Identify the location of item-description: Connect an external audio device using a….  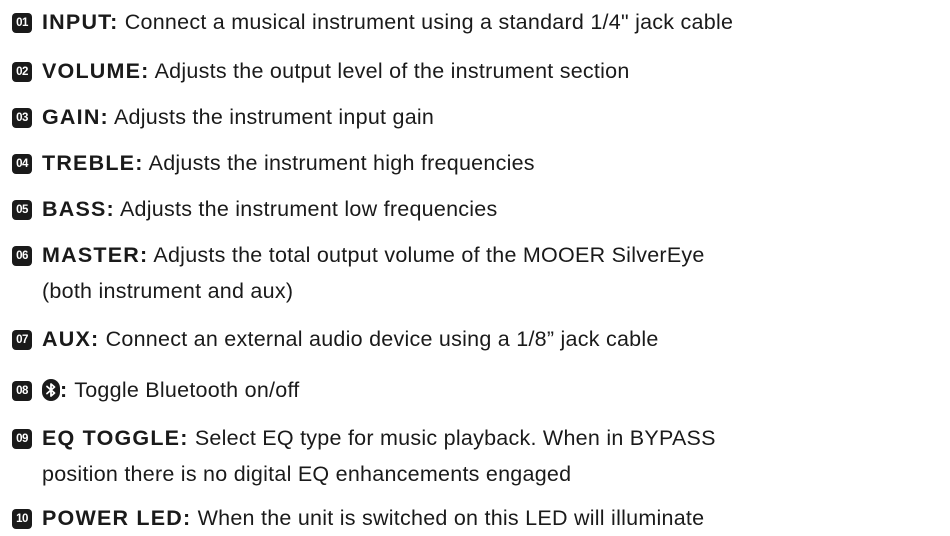
(379, 339).